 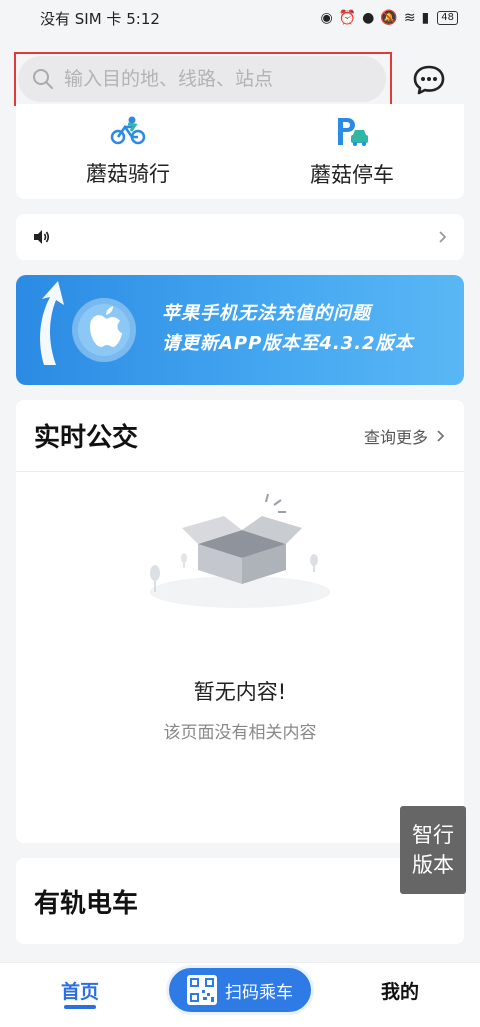 I want to click on empty-subtitle: 该页面没有相关内容, so click(x=240, y=733).